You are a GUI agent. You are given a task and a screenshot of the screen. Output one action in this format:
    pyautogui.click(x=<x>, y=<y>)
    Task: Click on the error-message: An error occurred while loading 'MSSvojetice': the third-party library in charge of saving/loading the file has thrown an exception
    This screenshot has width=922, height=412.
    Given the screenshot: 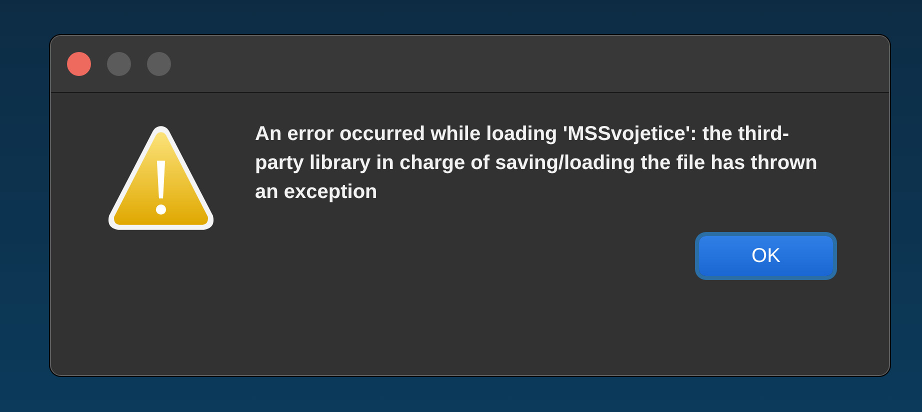 What is the action you would take?
    pyautogui.click(x=536, y=163)
    